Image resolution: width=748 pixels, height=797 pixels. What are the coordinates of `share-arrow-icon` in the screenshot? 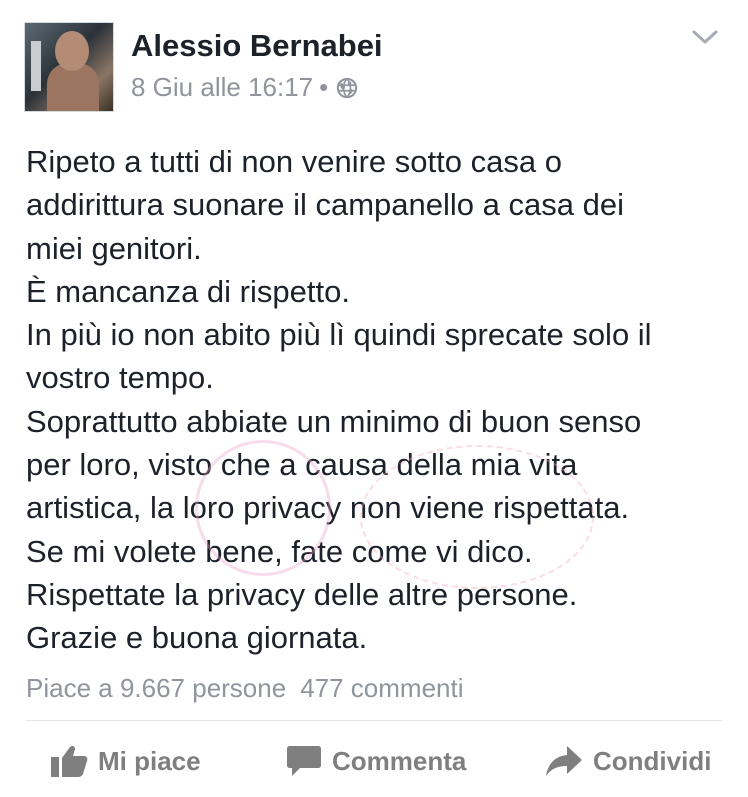 It's located at (564, 761).